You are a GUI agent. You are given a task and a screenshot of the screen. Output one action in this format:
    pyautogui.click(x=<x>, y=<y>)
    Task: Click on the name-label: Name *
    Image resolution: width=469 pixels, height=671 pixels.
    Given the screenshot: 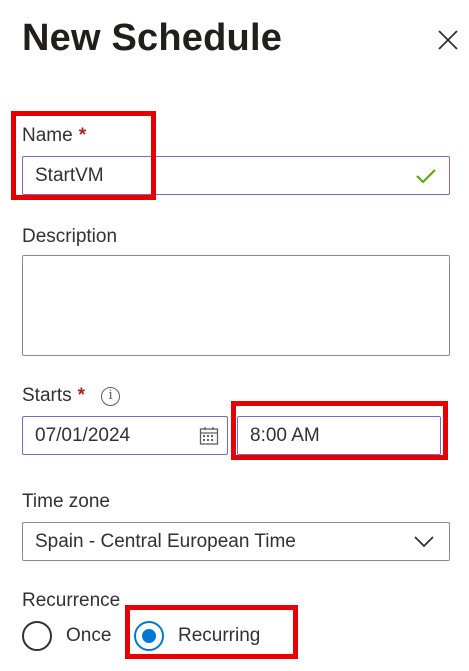 What is the action you would take?
    pyautogui.click(x=54, y=136)
    